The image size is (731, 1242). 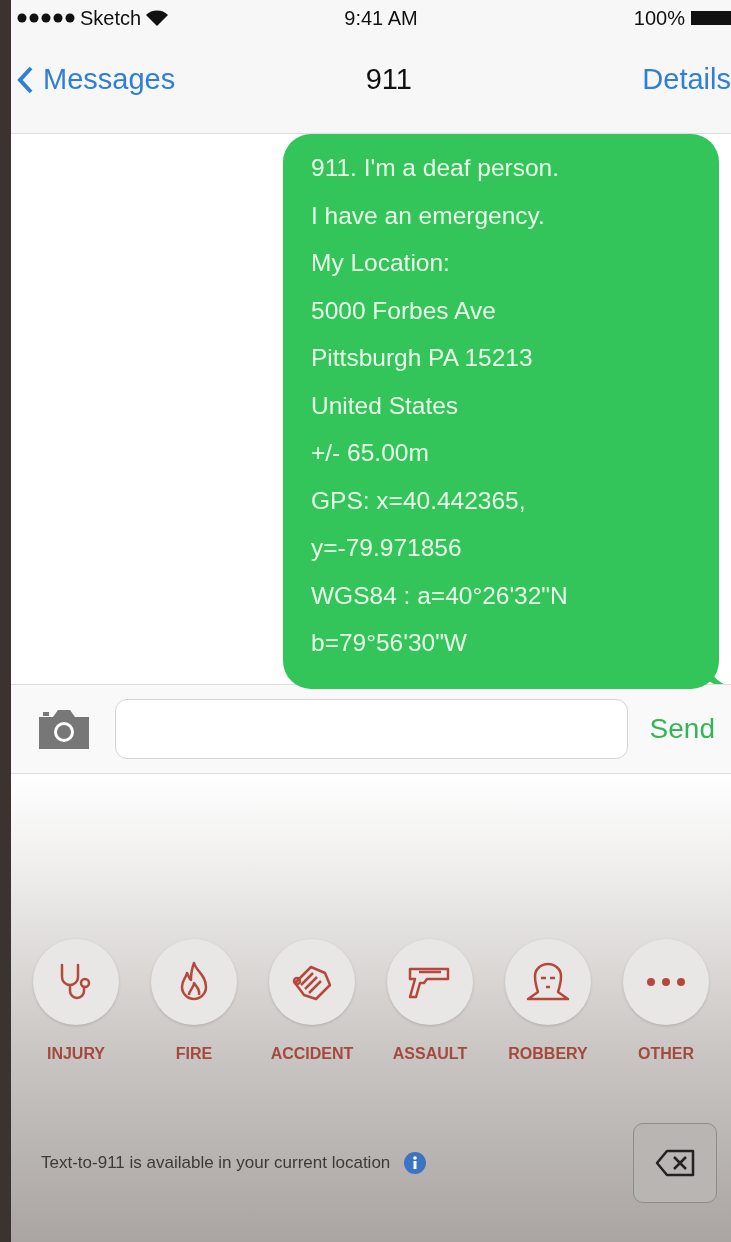 What do you see at coordinates (666, 982) in the screenshot?
I see `more-icon` at bounding box center [666, 982].